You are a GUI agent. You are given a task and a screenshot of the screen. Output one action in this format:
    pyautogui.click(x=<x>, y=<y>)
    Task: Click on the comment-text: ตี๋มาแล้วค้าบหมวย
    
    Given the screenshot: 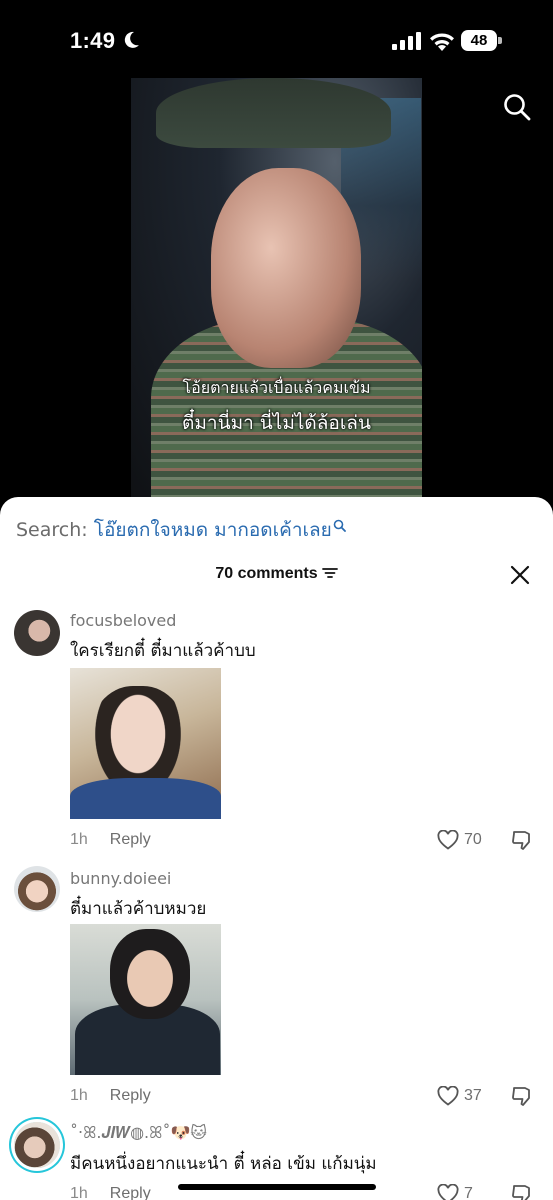 What is the action you would take?
    pyautogui.click(x=138, y=909)
    